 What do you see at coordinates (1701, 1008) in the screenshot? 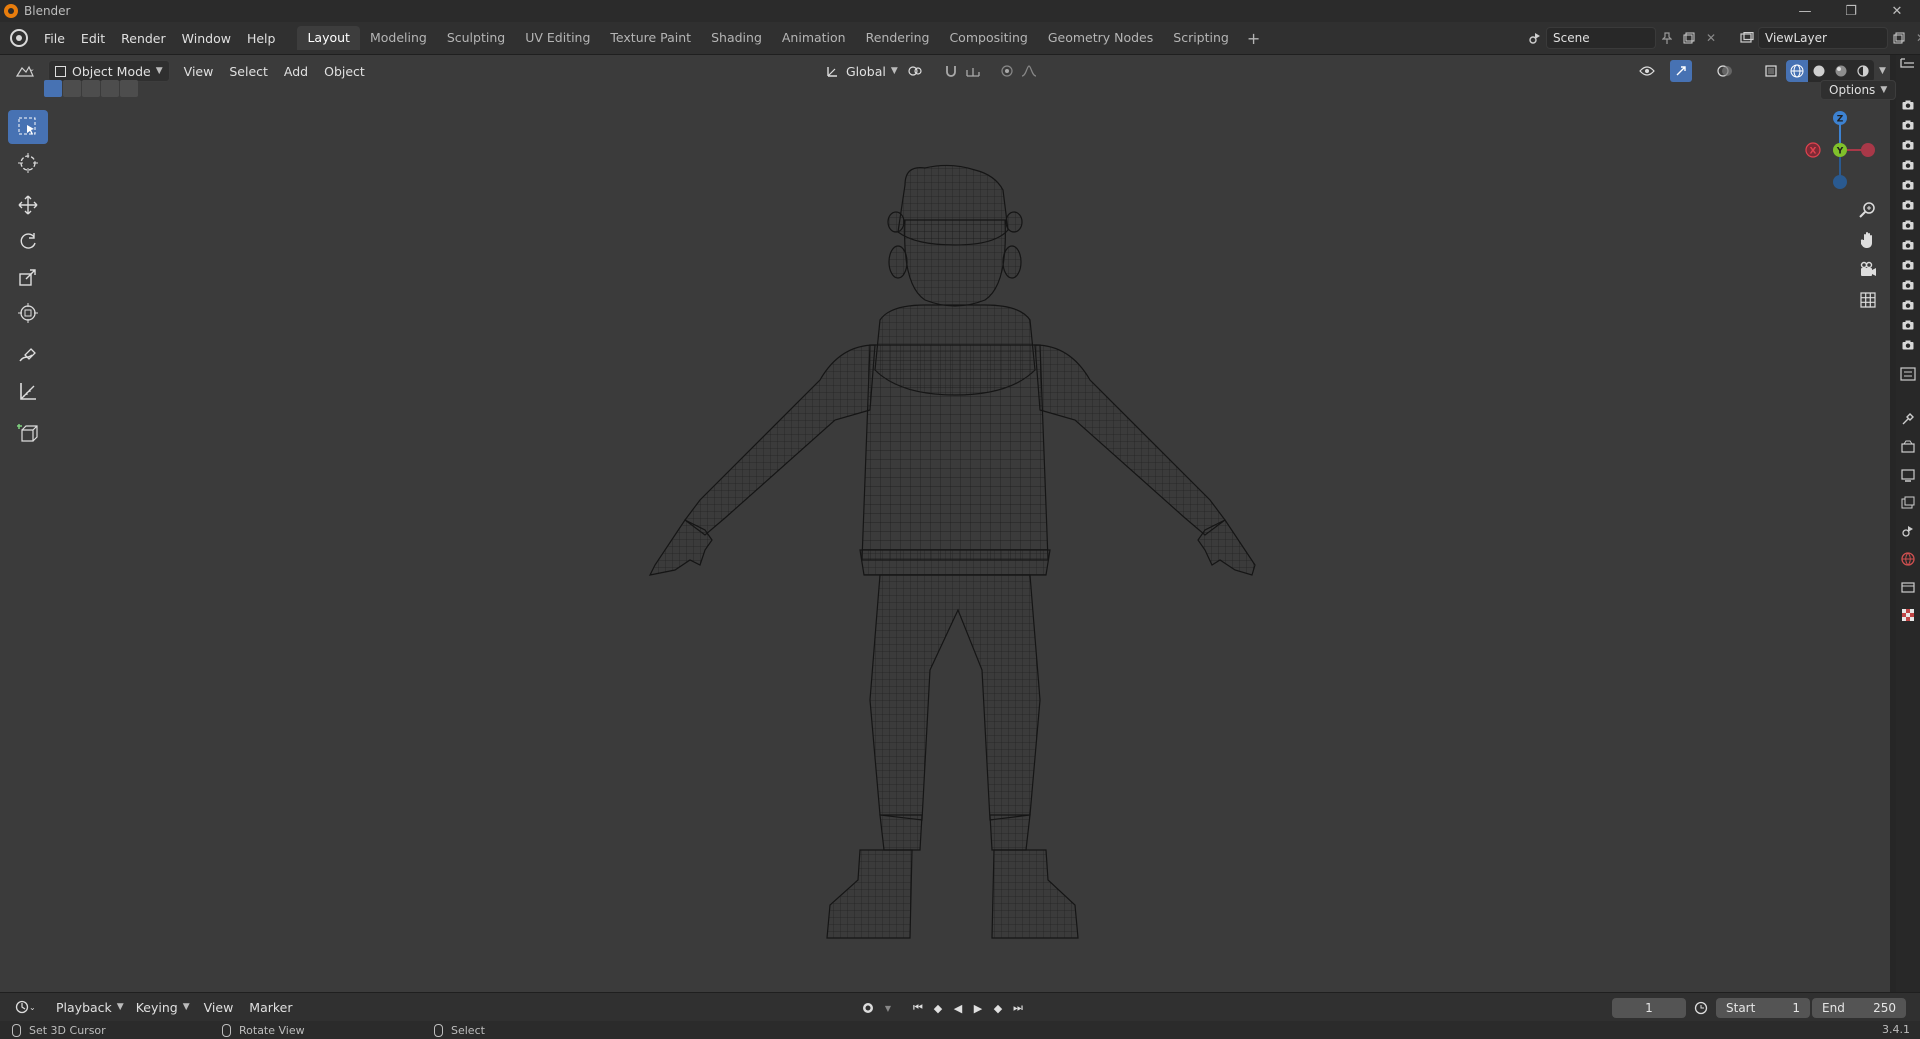
I see `preview-range-clock-icon` at bounding box center [1701, 1008].